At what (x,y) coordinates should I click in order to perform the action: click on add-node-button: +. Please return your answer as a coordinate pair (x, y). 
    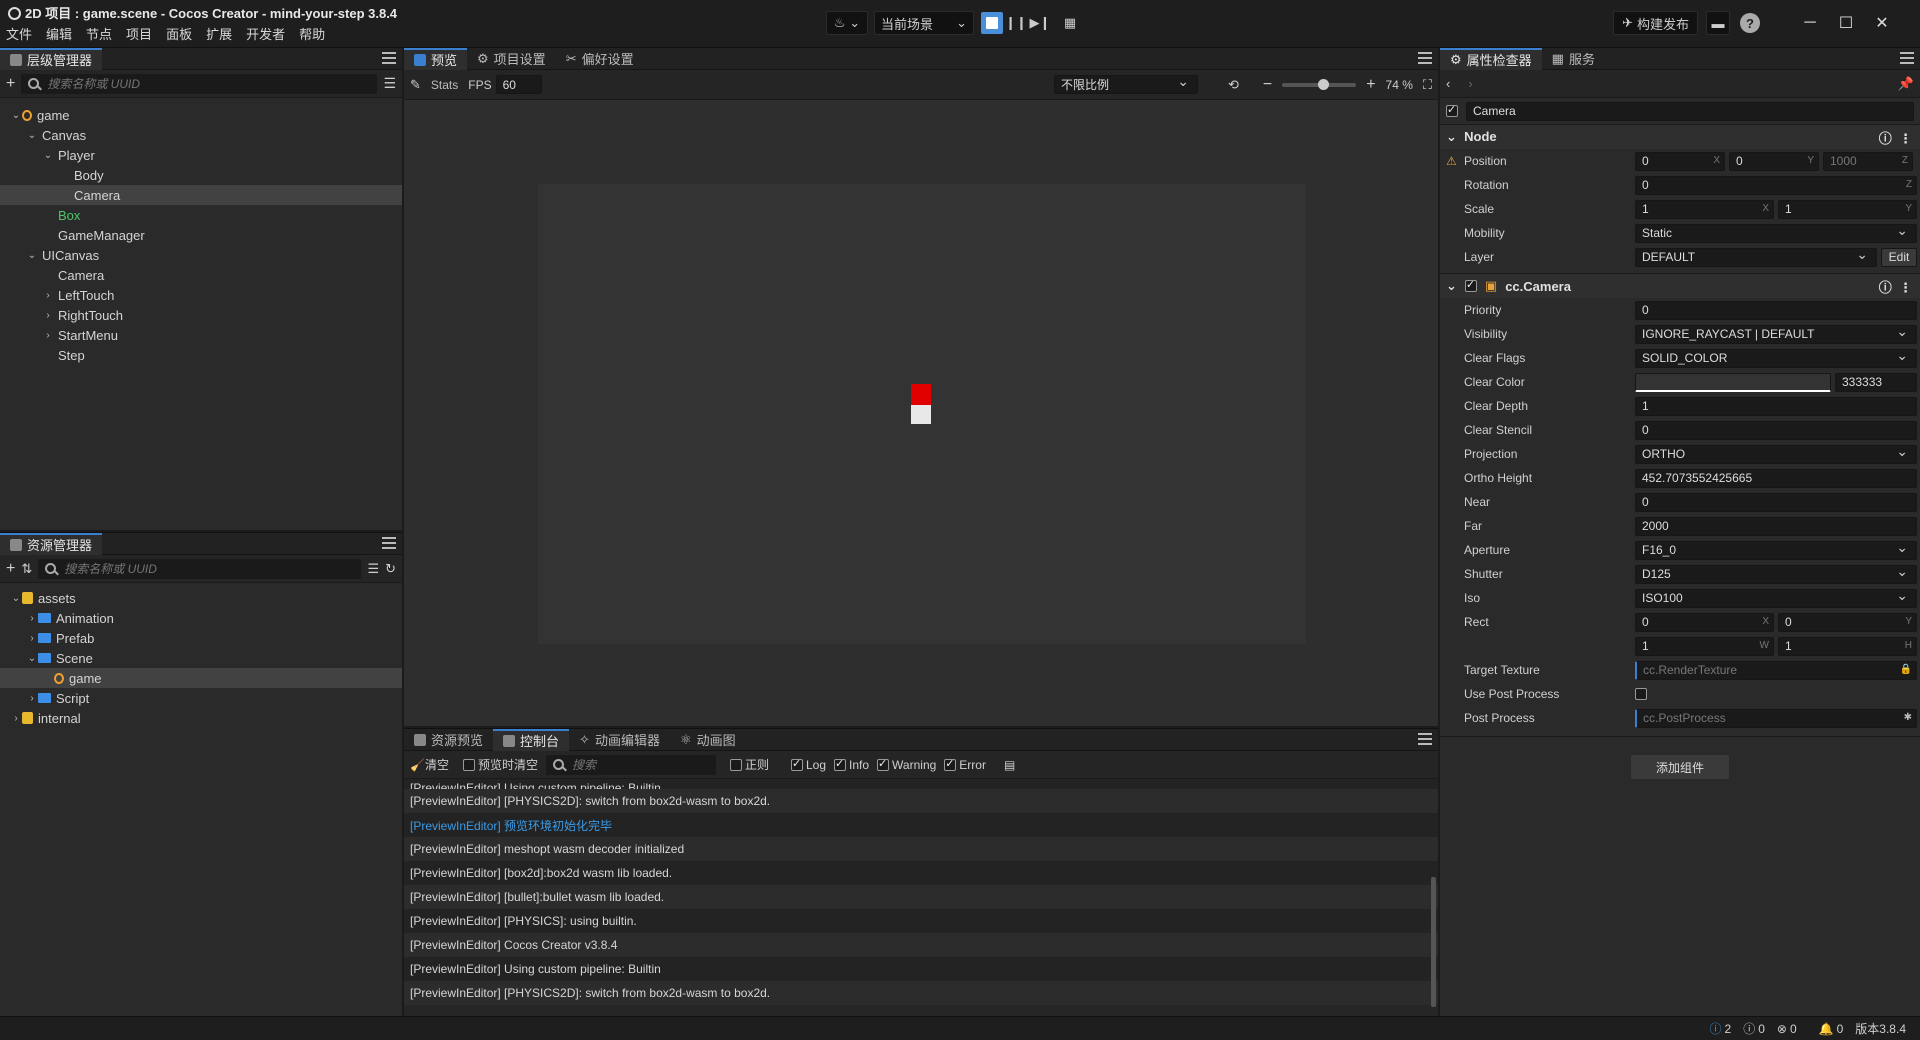
    Looking at the image, I should click on (10, 84).